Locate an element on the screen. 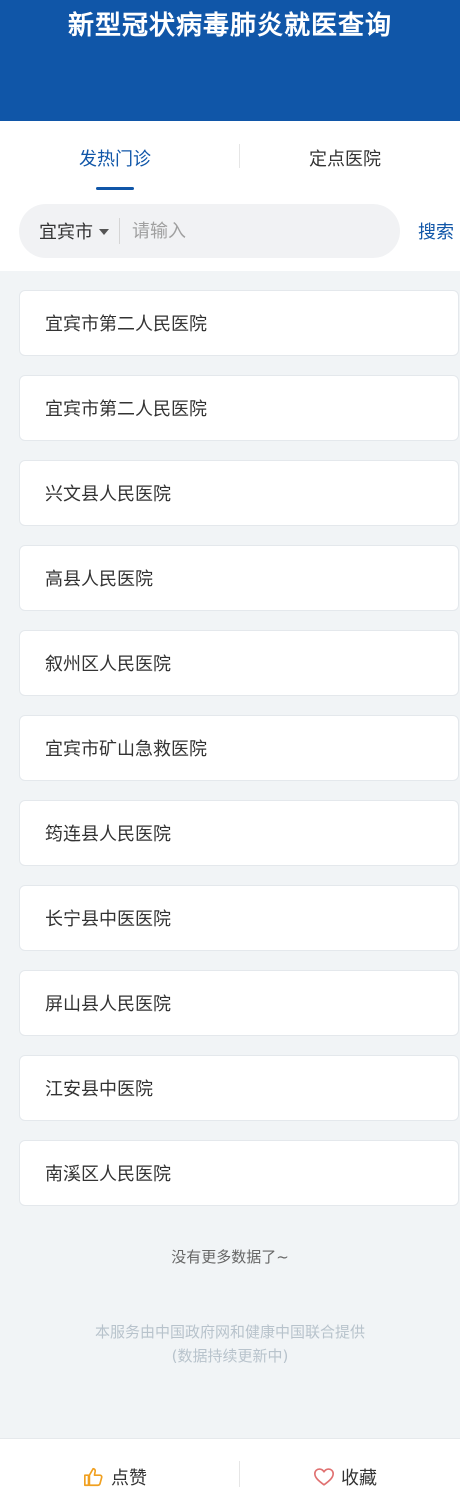 This screenshot has width=460, height=1509. search-button: 搜索 is located at coordinates (436, 231).